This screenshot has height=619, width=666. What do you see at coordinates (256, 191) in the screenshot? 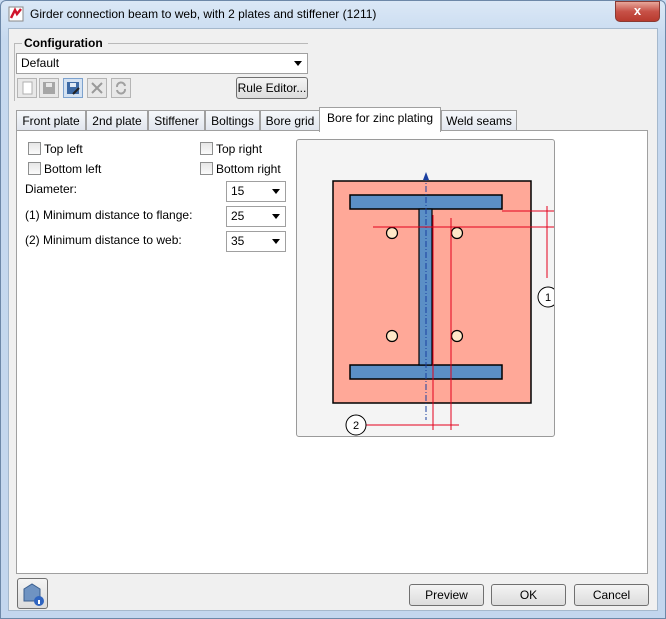
I see `diameter-select: 15` at bounding box center [256, 191].